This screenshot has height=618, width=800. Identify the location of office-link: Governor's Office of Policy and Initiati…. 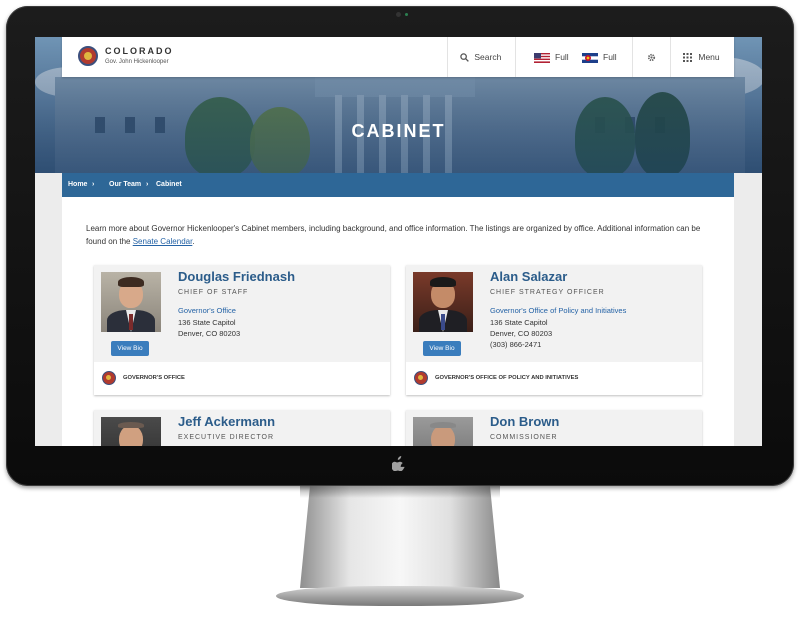
(558, 310).